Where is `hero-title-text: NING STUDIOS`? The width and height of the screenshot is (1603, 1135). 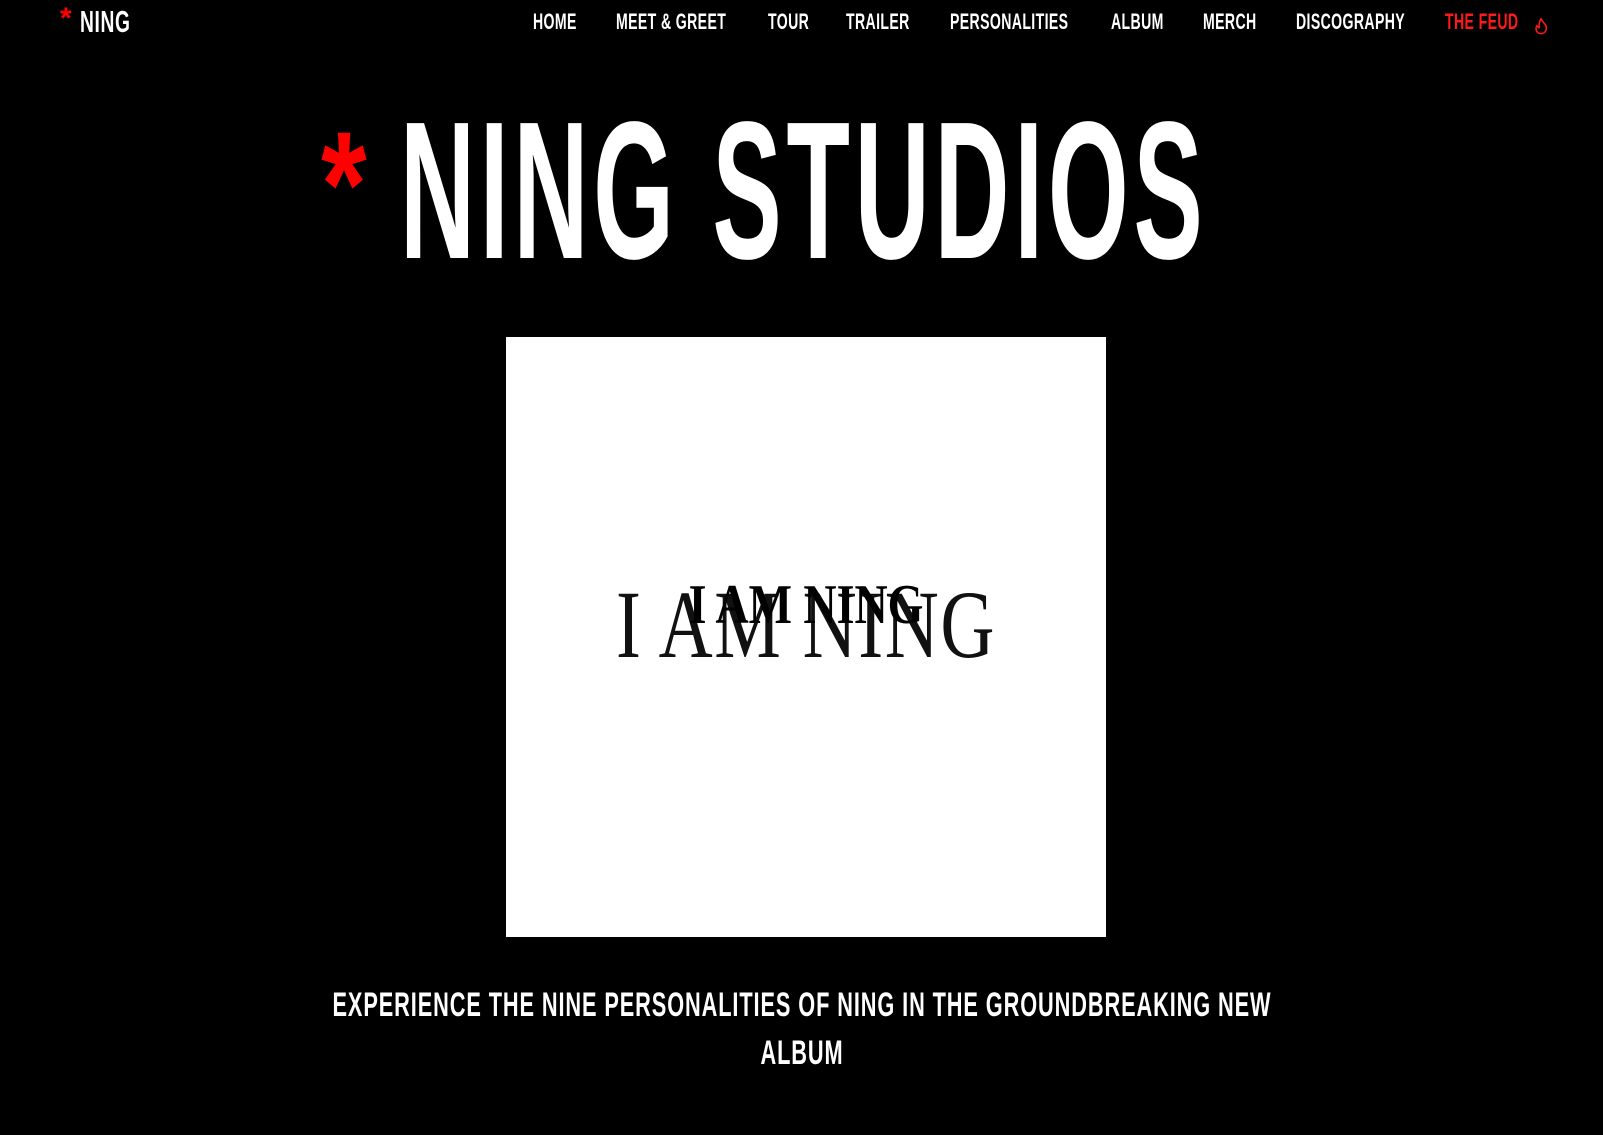
hero-title-text: NING STUDIOS is located at coordinates (804, 190).